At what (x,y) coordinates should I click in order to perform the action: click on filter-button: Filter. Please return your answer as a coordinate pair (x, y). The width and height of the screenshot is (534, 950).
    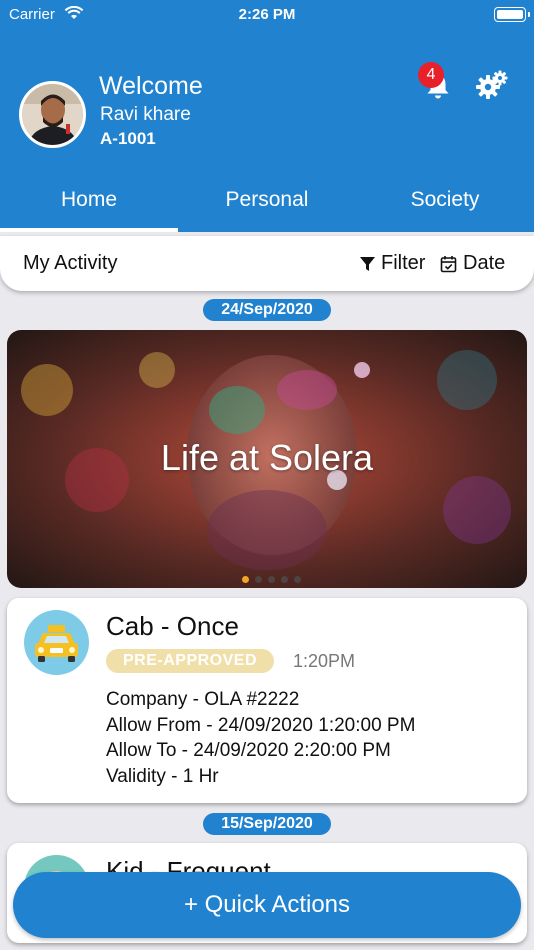
    Looking at the image, I should click on (392, 263).